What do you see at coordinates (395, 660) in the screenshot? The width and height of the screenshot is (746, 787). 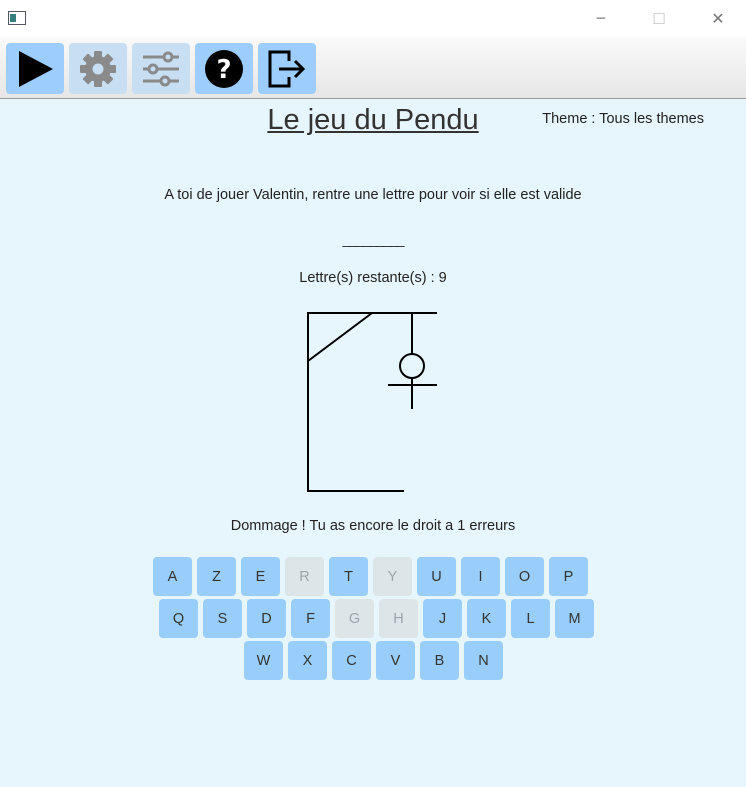 I see `key-v: V` at bounding box center [395, 660].